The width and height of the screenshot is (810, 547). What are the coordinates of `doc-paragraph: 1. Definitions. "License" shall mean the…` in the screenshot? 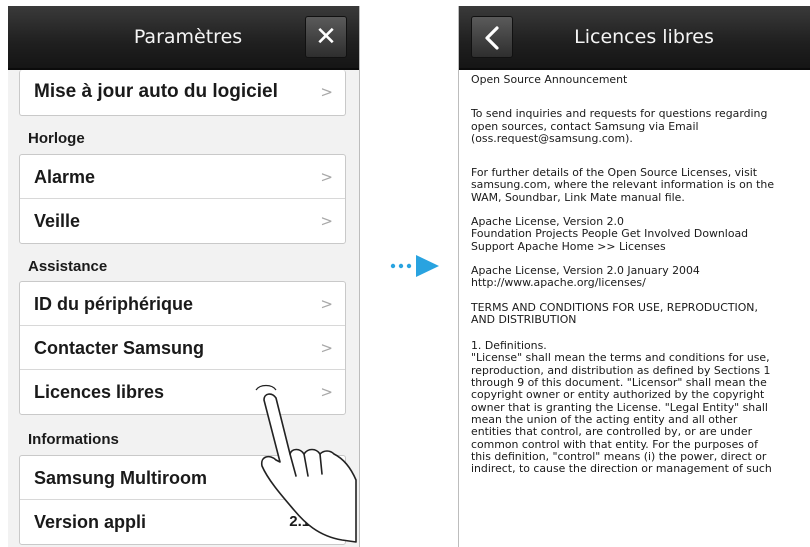 It's located at (621, 407).